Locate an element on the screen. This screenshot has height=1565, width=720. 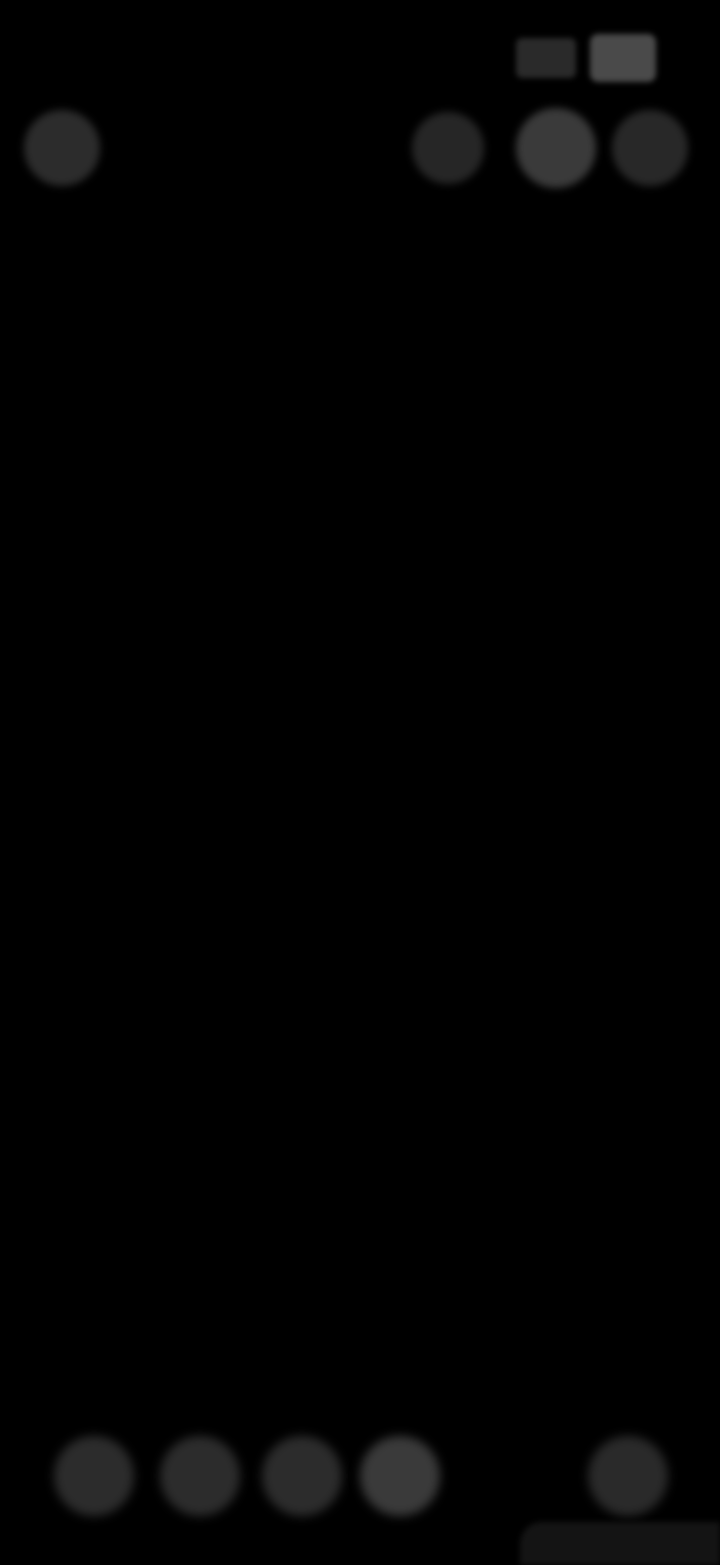
status-icons is located at coordinates (576, 58).